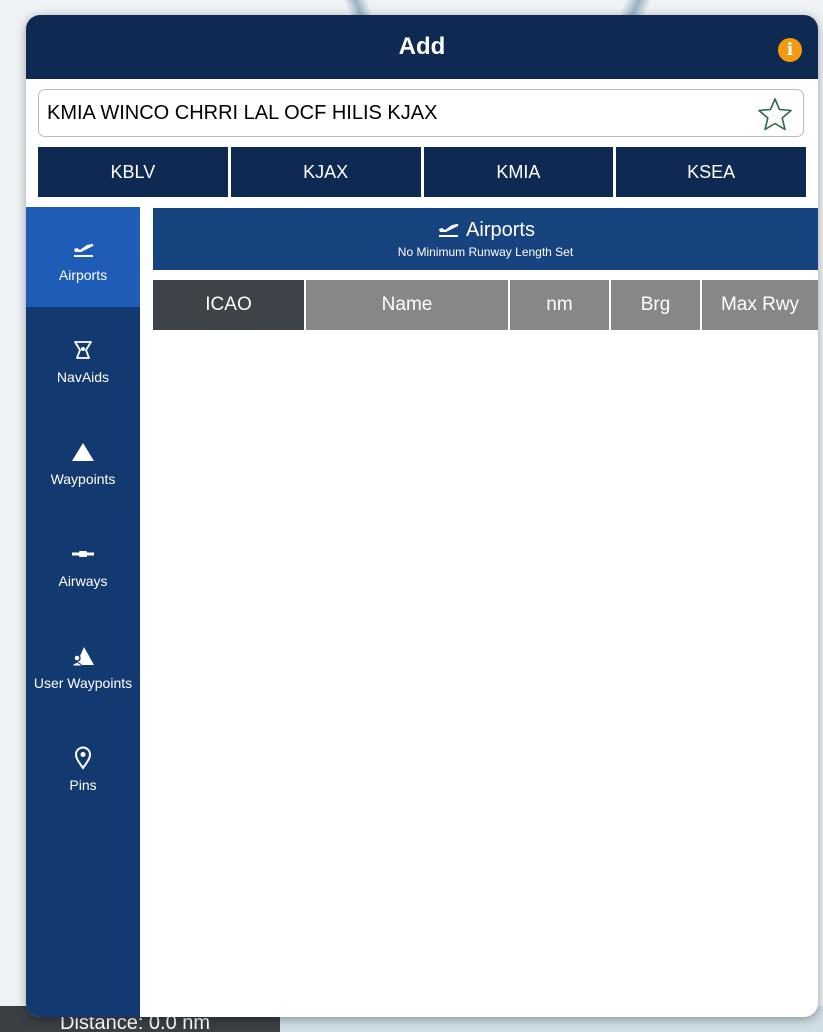 This screenshot has height=1032, width=823. I want to click on quick-airport-button: KSEA, so click(711, 172).